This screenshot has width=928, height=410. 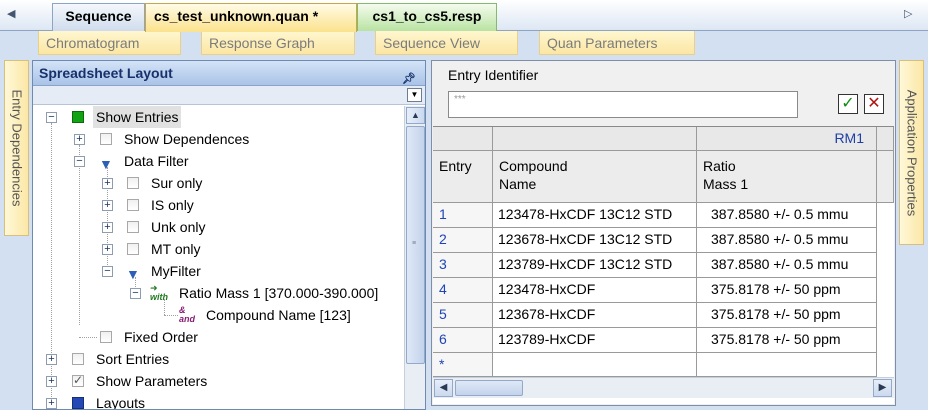 I want to click on tree-item-fixed-order: Fixed Order, so click(x=213, y=337).